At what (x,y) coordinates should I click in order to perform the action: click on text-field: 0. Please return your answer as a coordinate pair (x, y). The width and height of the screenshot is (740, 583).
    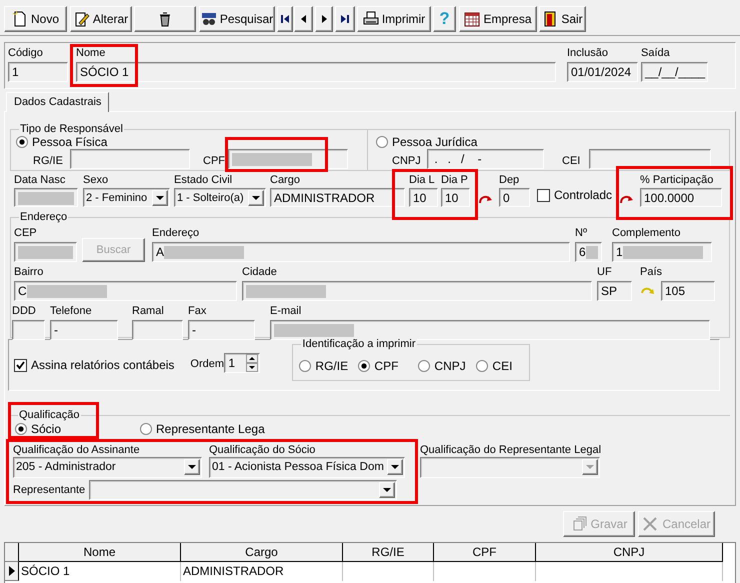
    Looking at the image, I should click on (514, 197).